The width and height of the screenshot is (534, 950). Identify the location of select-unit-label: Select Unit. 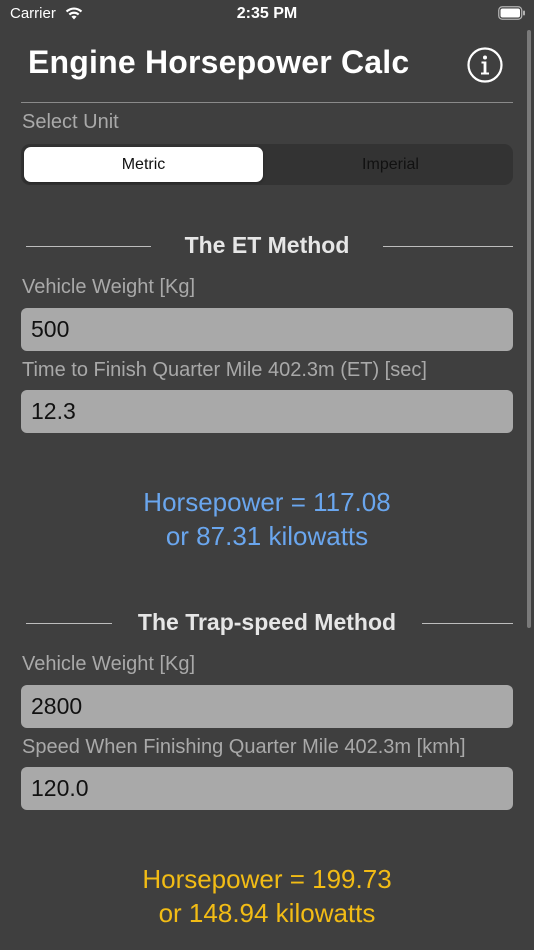
(70, 122).